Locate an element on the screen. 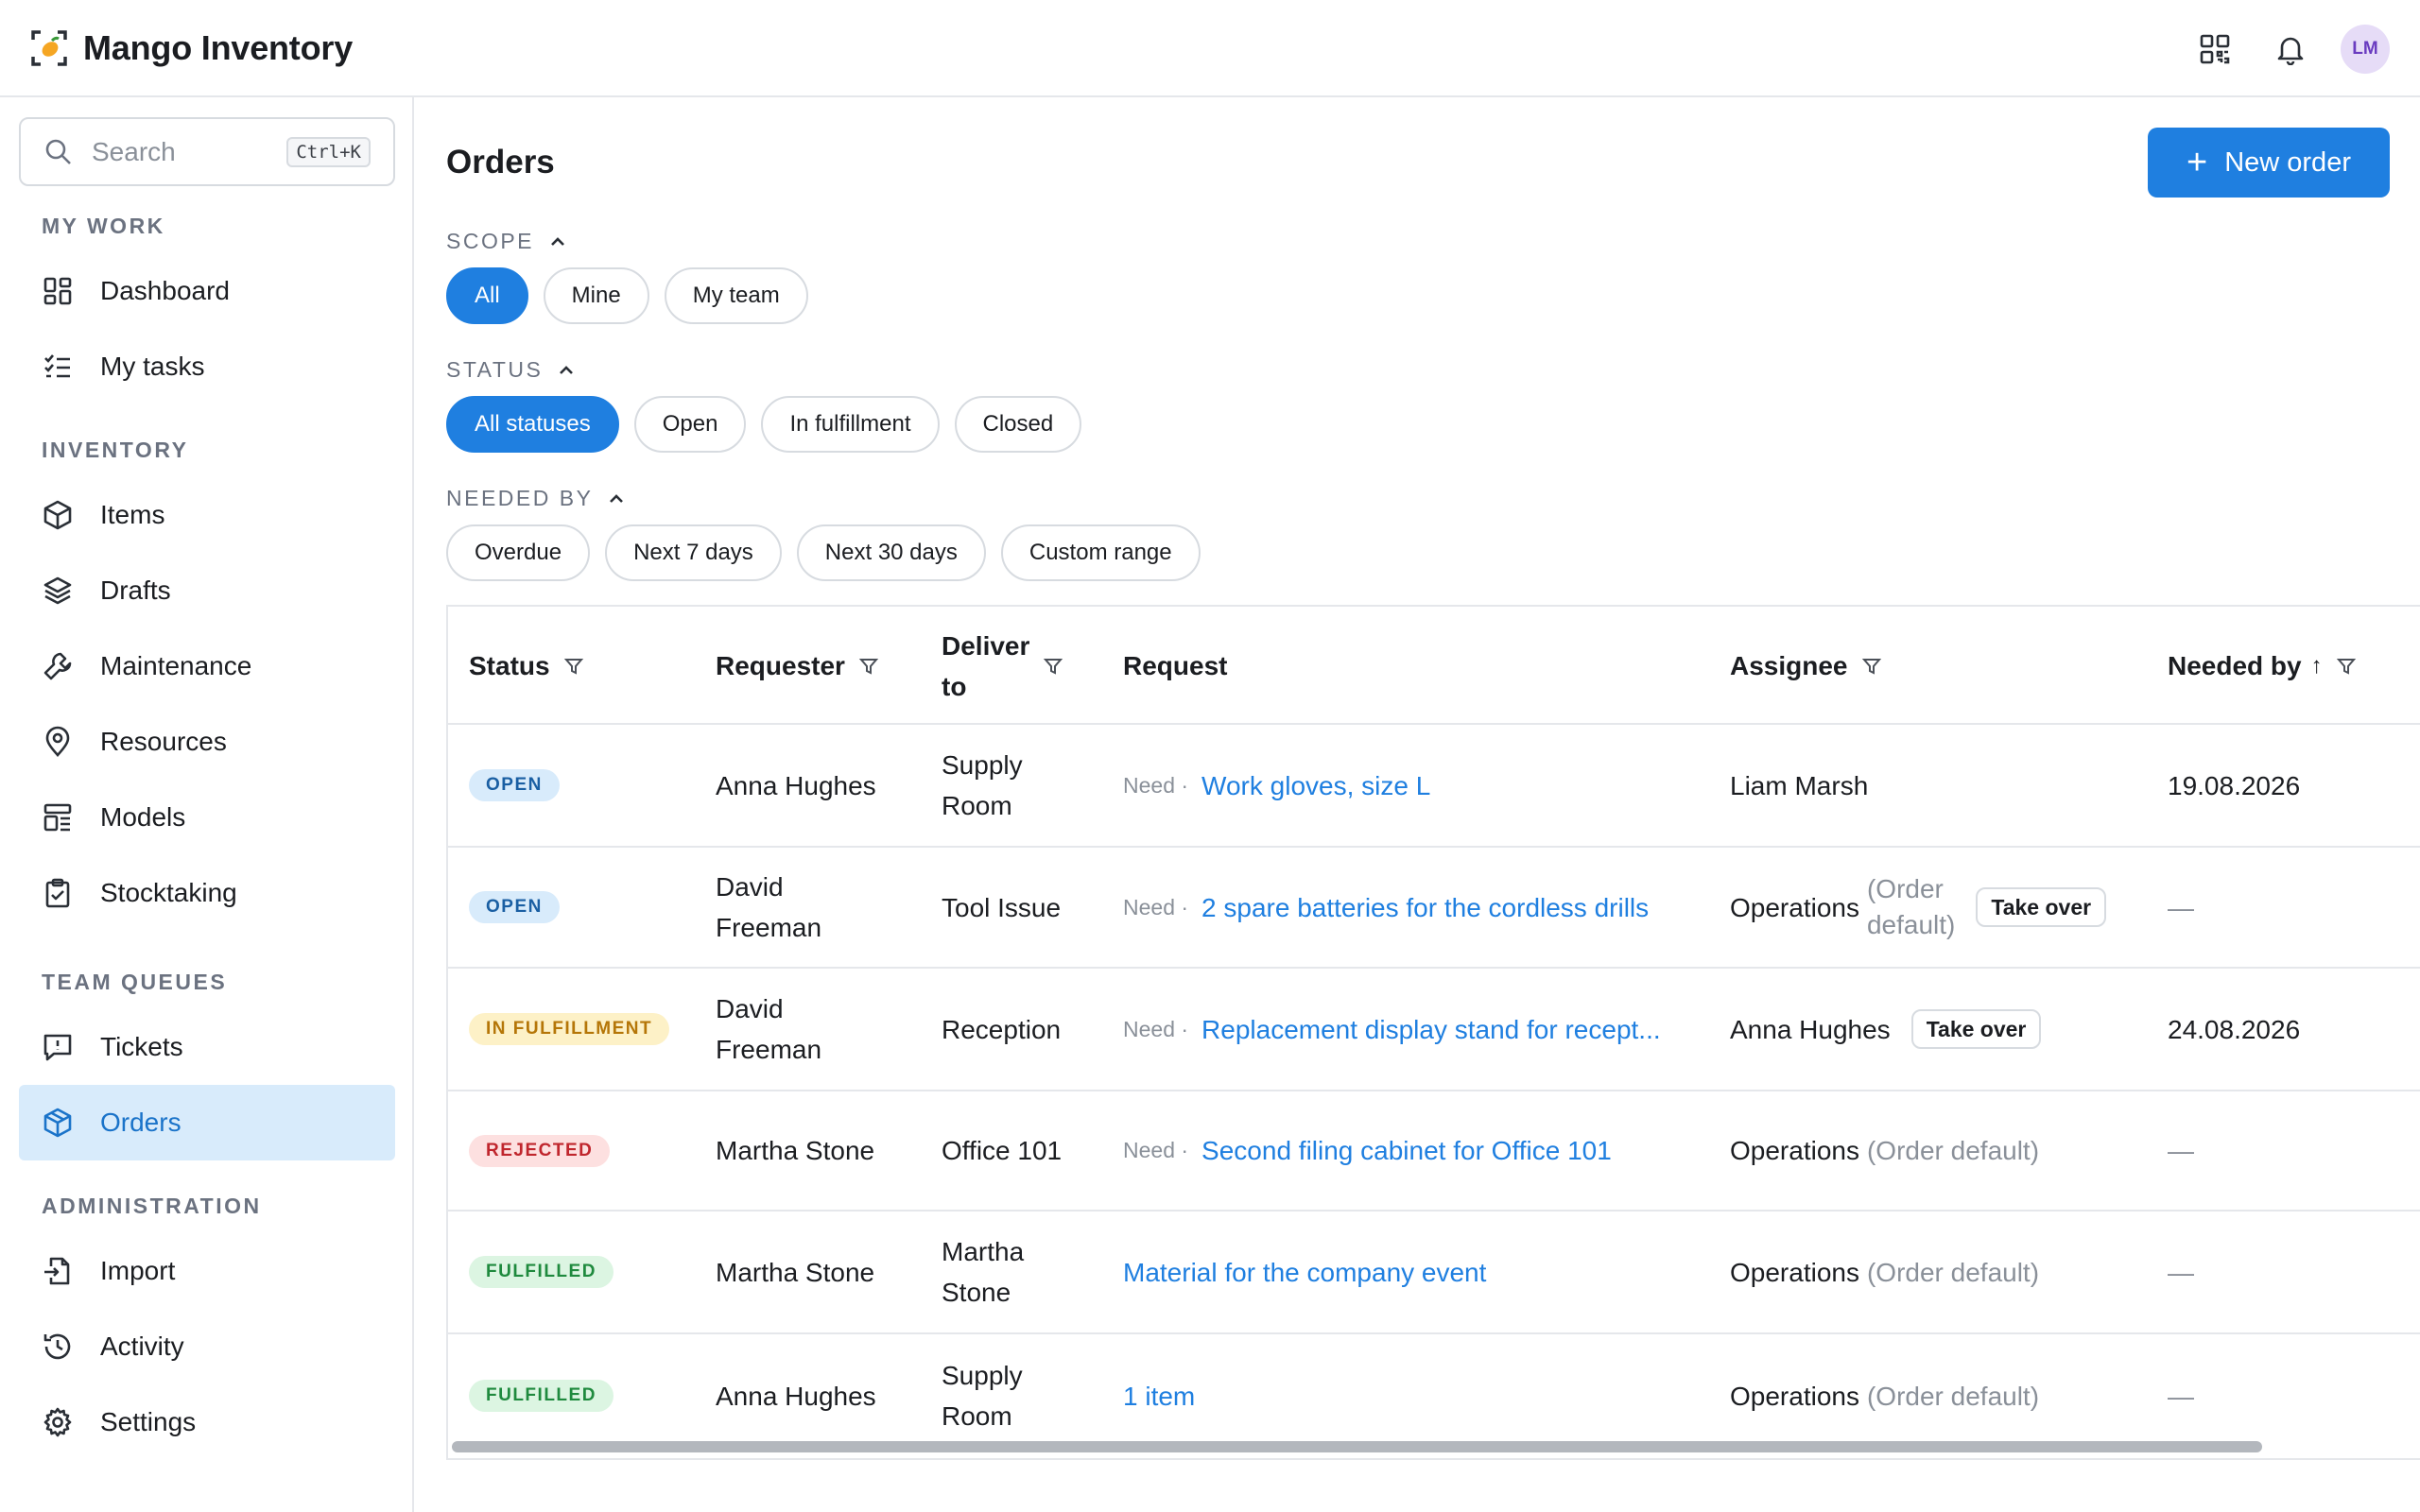 Image resolution: width=2420 pixels, height=1512 pixels. deliver-to-line-2: Room is located at coordinates (977, 805).